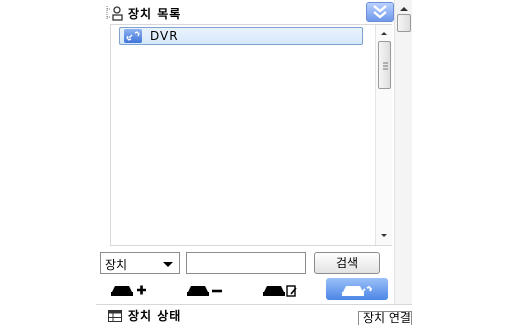  Describe the element at coordinates (383, 135) in the screenshot. I see `list-scrollbar` at that location.